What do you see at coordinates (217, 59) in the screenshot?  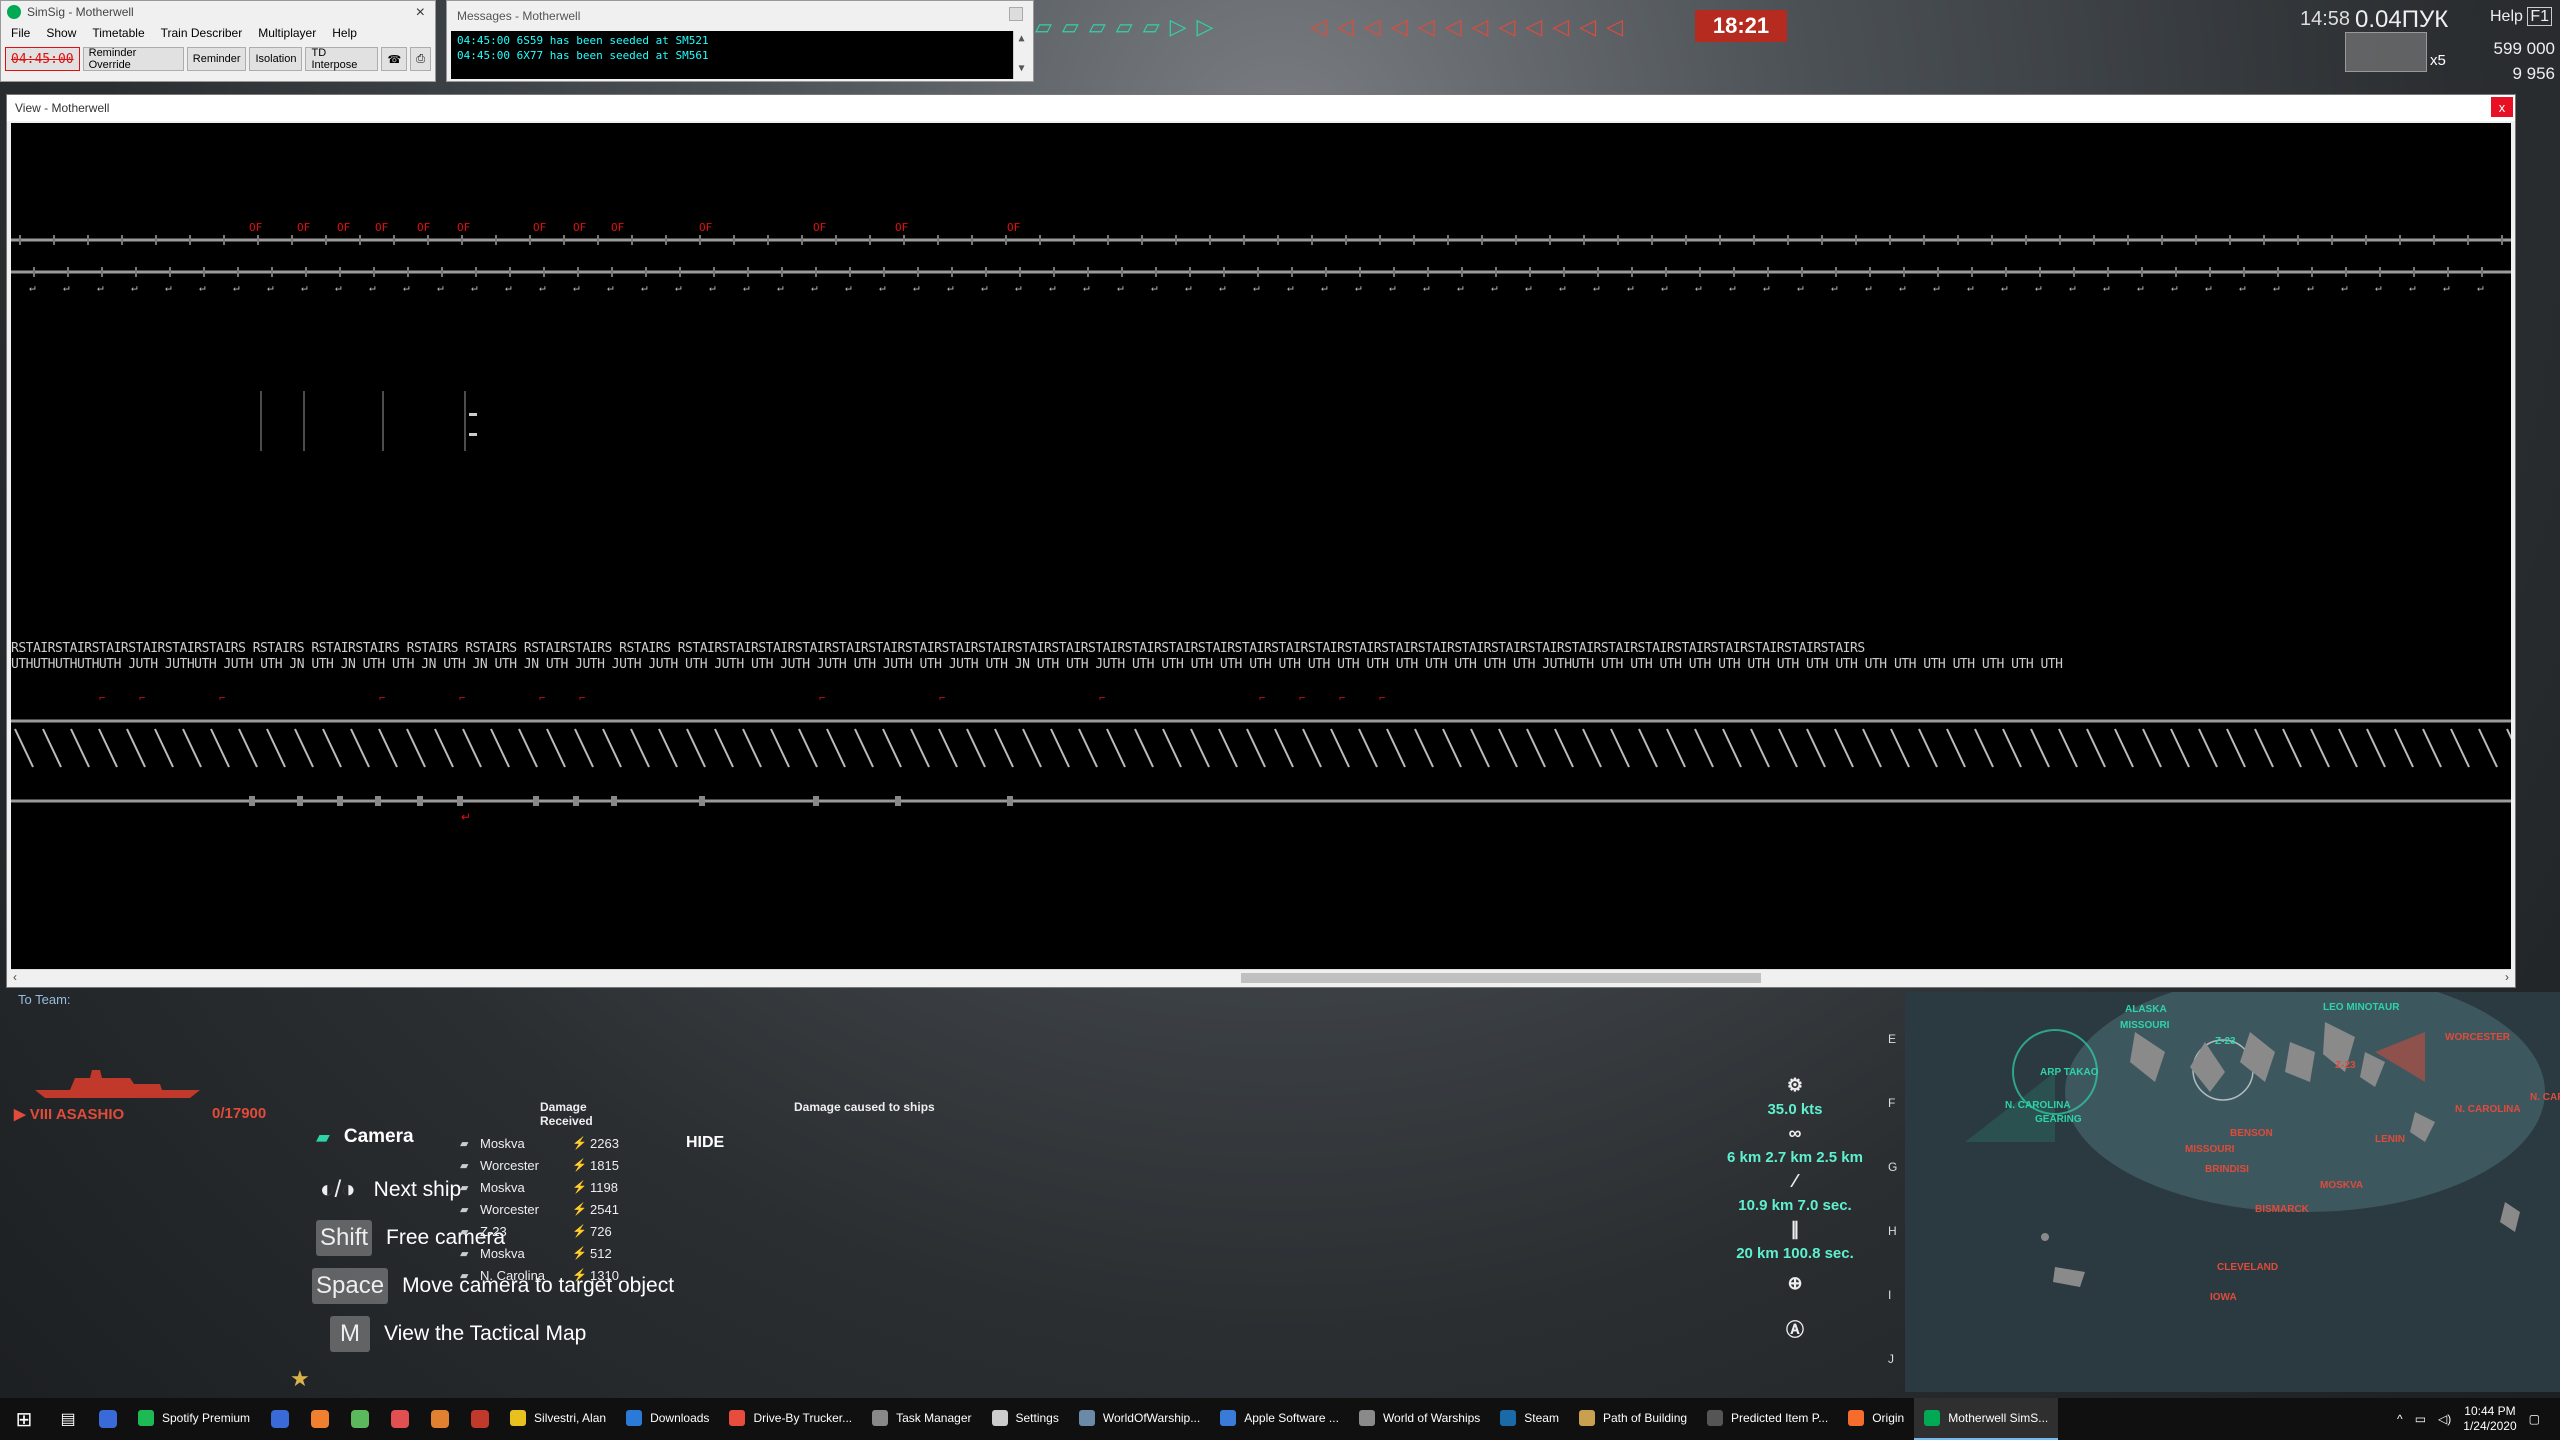 I see `reminder-button: Reminder` at bounding box center [217, 59].